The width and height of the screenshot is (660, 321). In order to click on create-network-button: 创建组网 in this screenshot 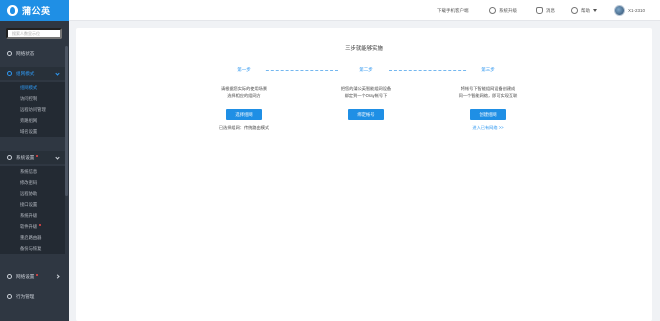, I will do `click(488, 114)`.